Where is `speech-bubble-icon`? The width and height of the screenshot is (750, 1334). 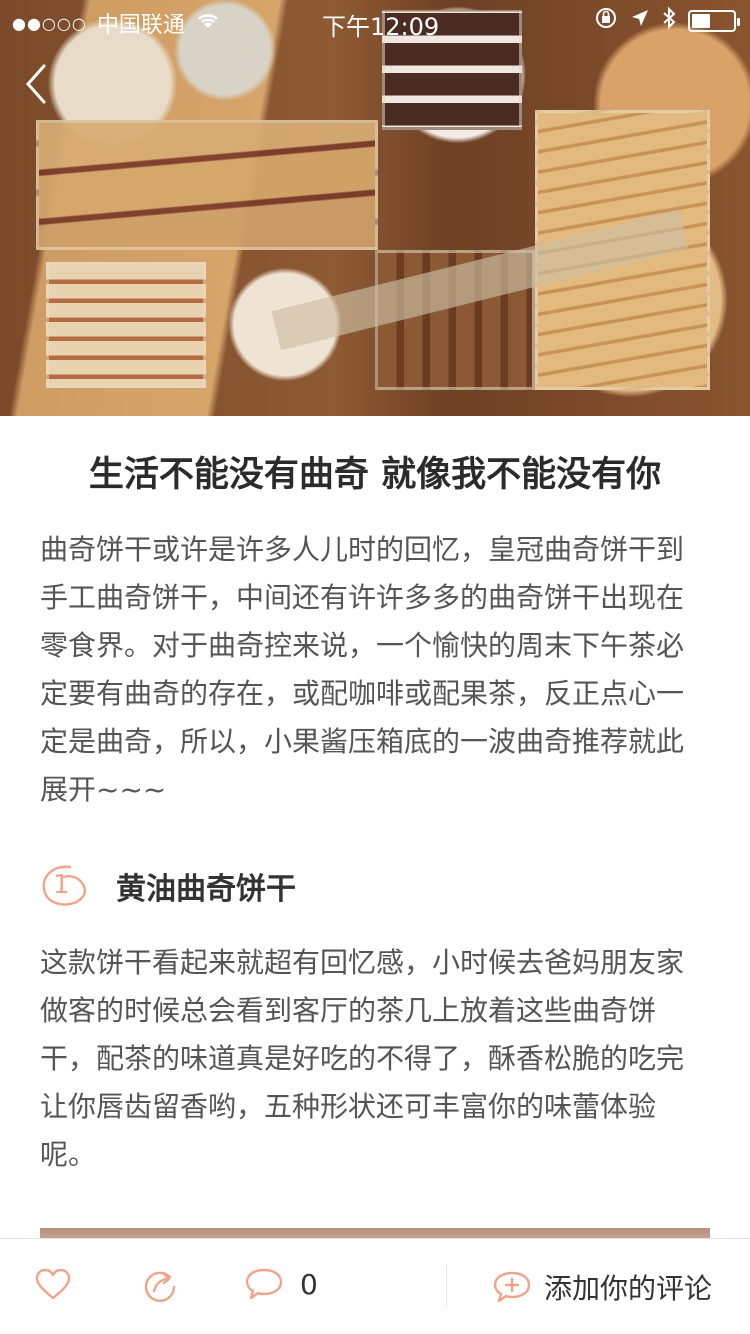
speech-bubble-icon is located at coordinates (264, 1284).